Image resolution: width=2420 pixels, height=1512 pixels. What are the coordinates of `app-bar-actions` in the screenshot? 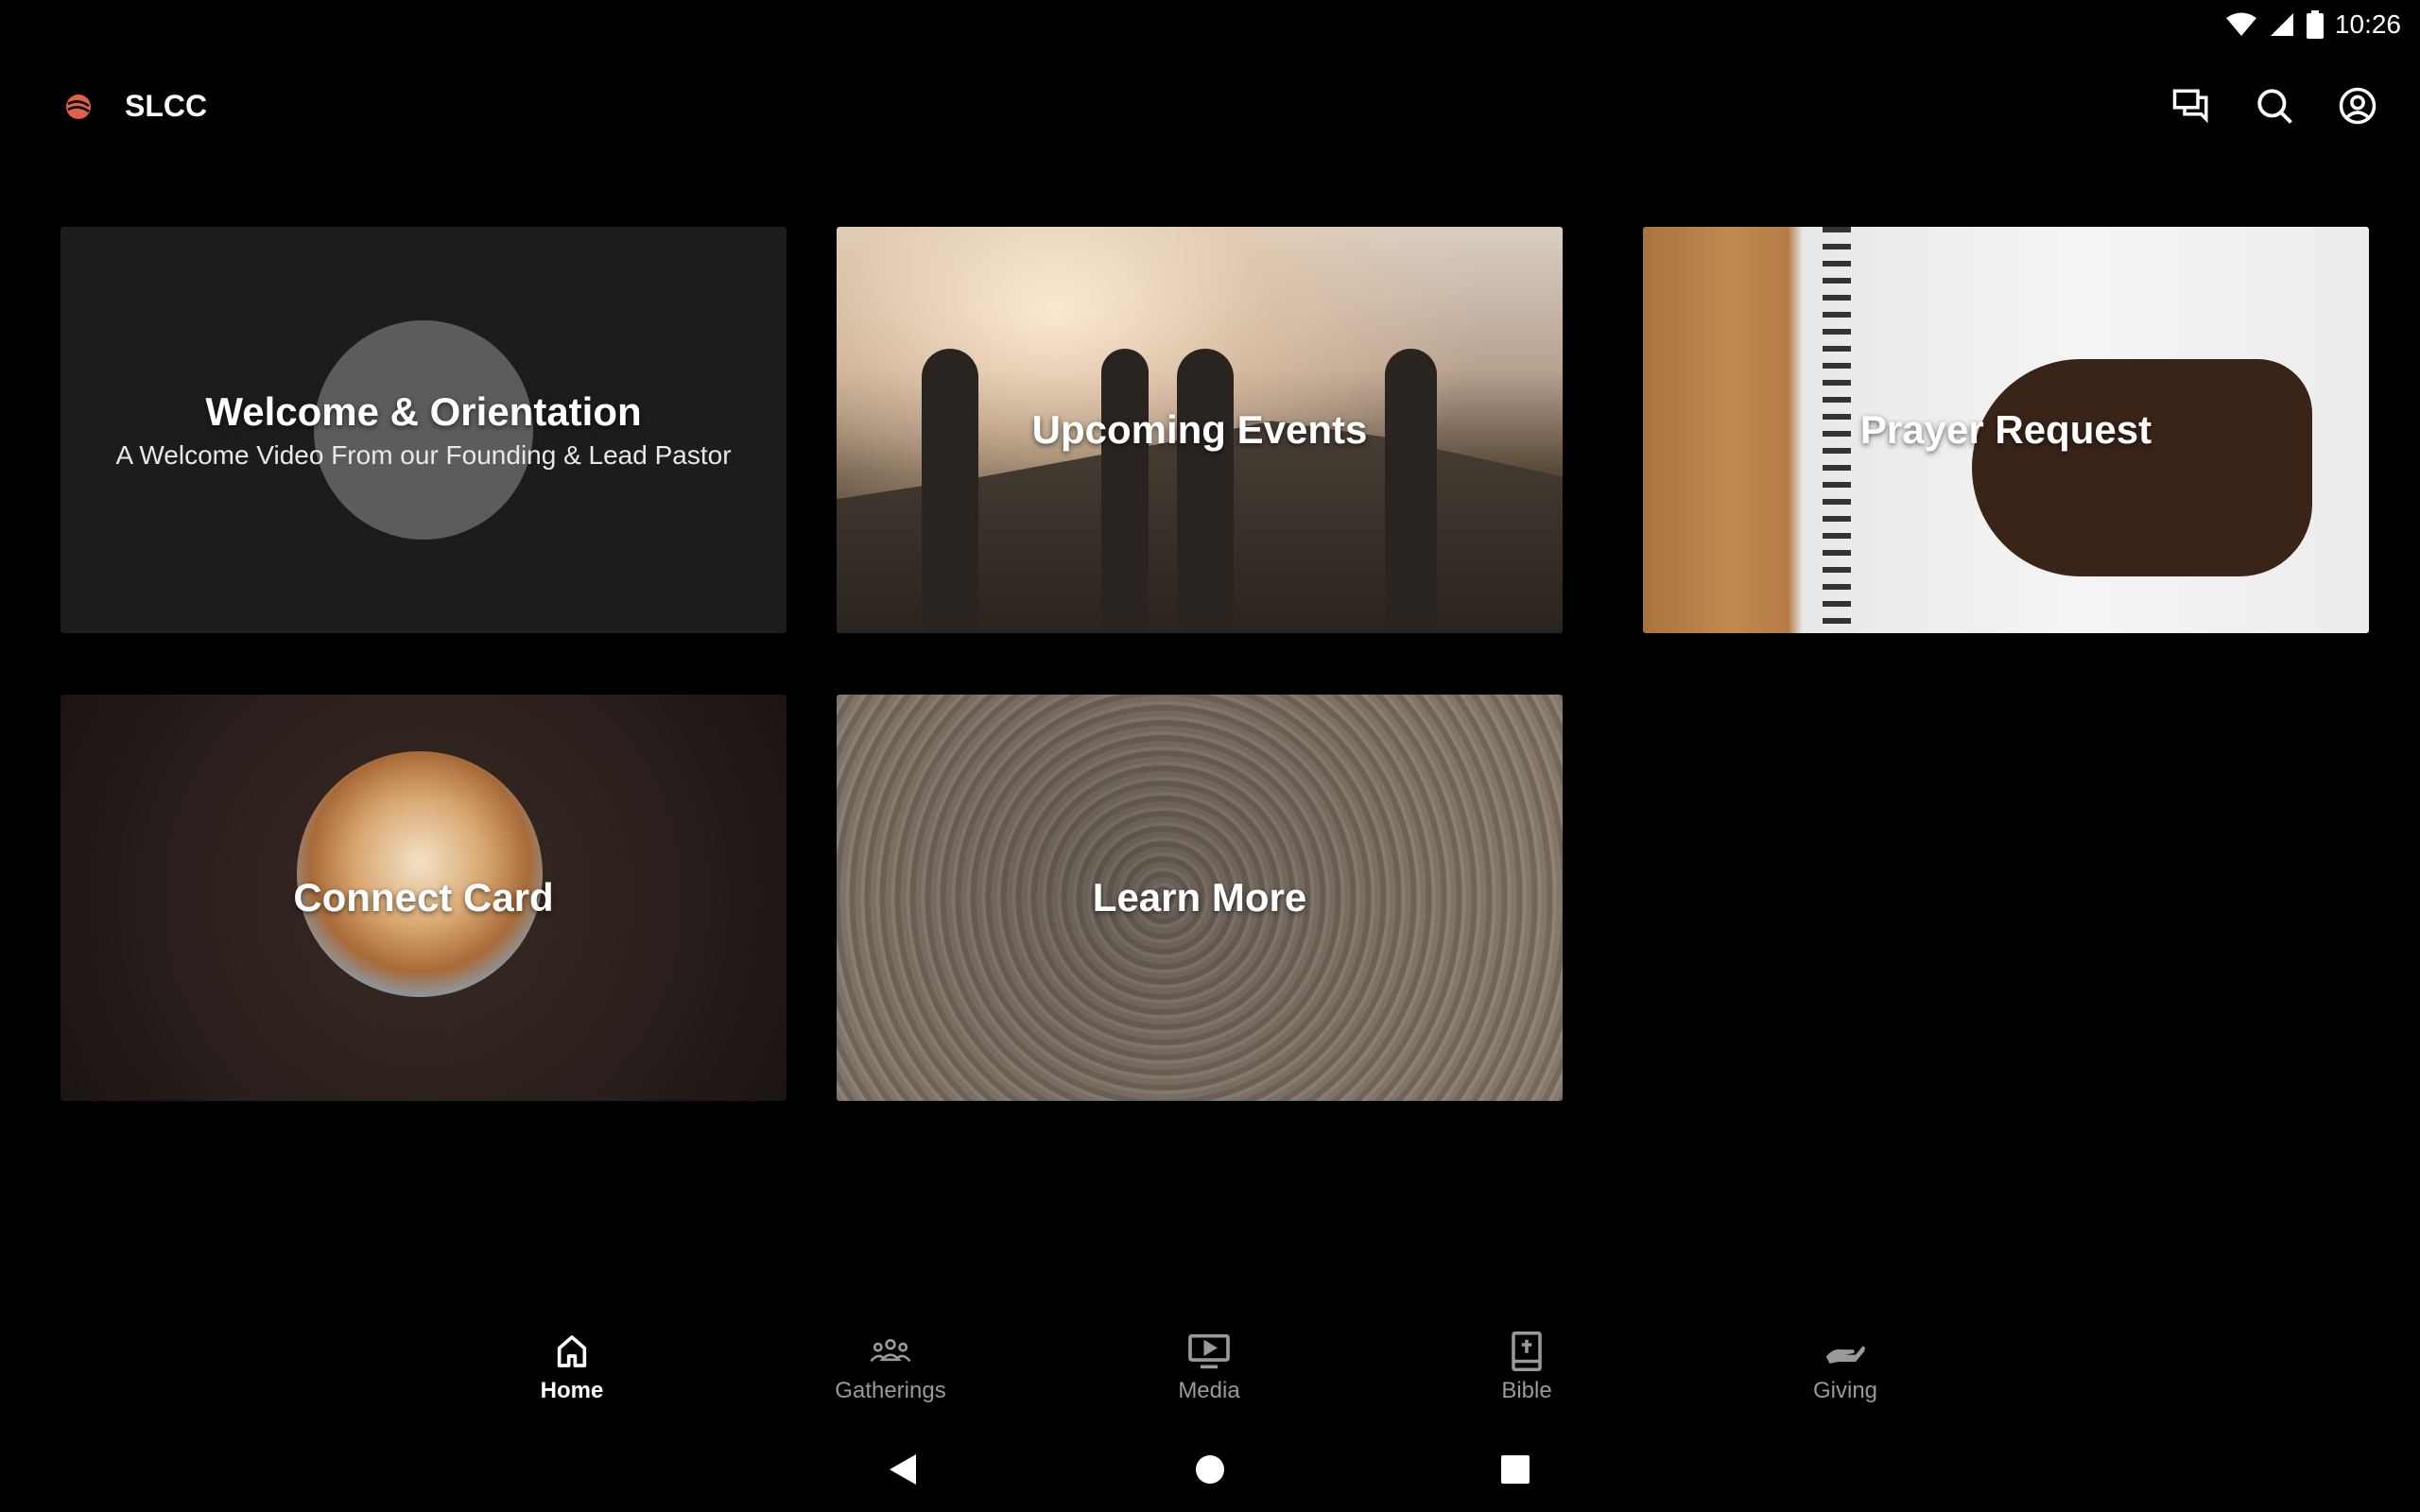 It's located at (2274, 106).